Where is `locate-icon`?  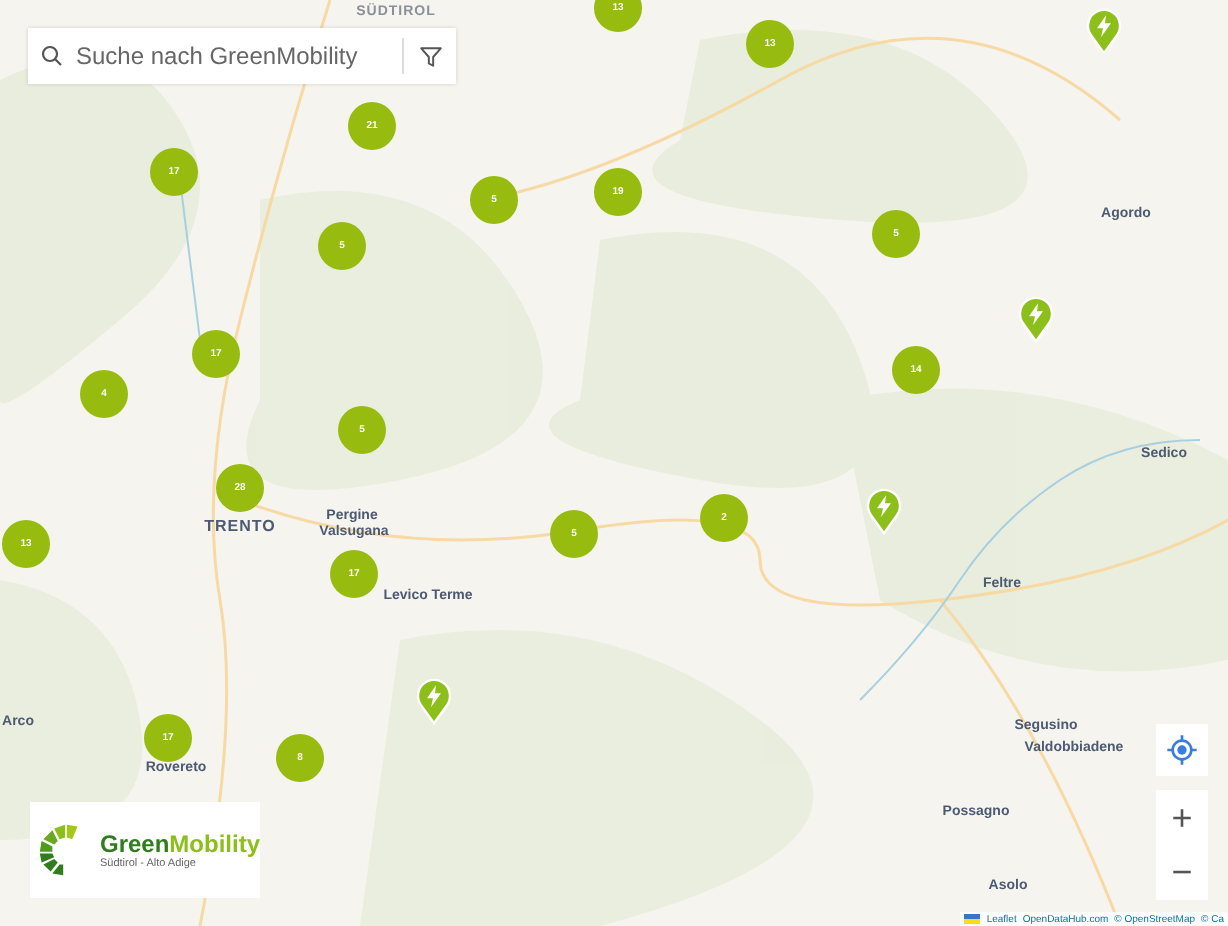
locate-icon is located at coordinates (1182, 750).